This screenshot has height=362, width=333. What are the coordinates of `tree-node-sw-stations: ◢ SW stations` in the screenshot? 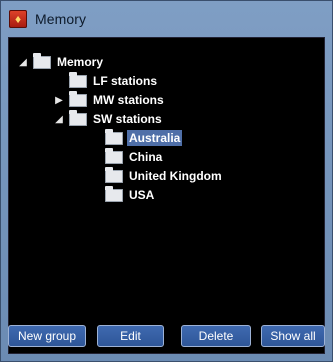 It's located at (107, 118).